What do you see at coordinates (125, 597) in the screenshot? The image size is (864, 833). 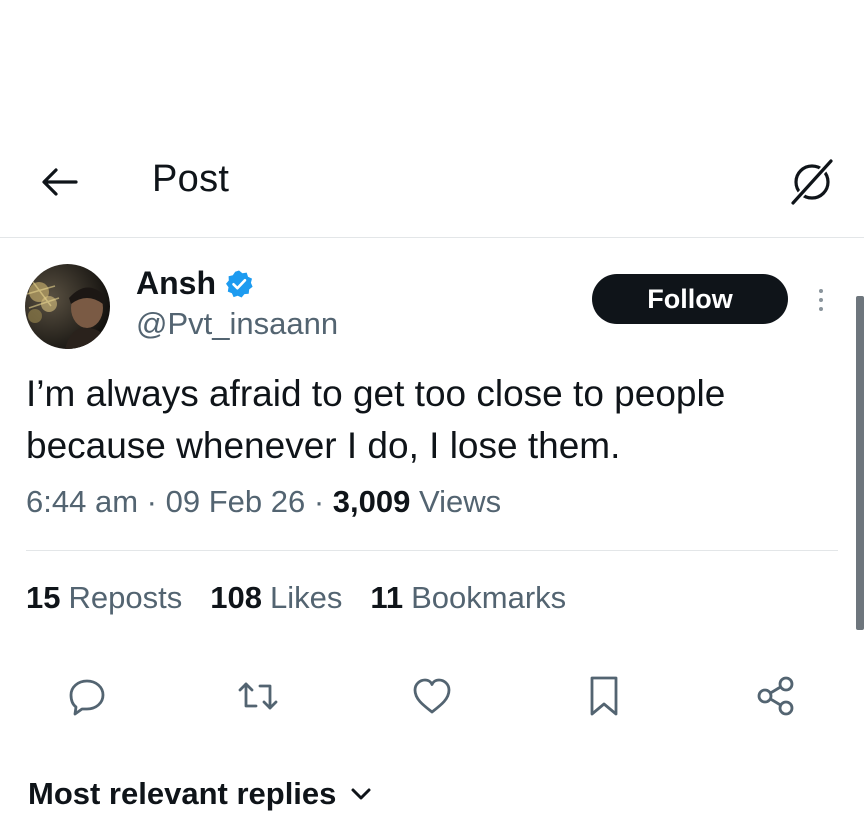 I see `reposts-label: Reposts` at bounding box center [125, 597].